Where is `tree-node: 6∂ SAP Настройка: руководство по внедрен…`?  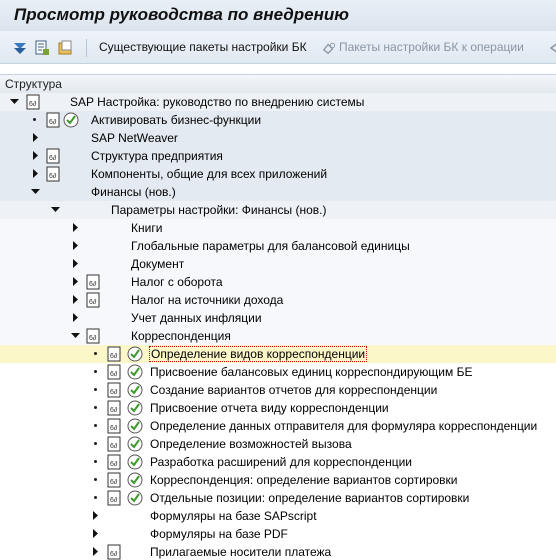
tree-node: 6∂ SAP Настройка: руководство по внедрен… is located at coordinates (278, 102).